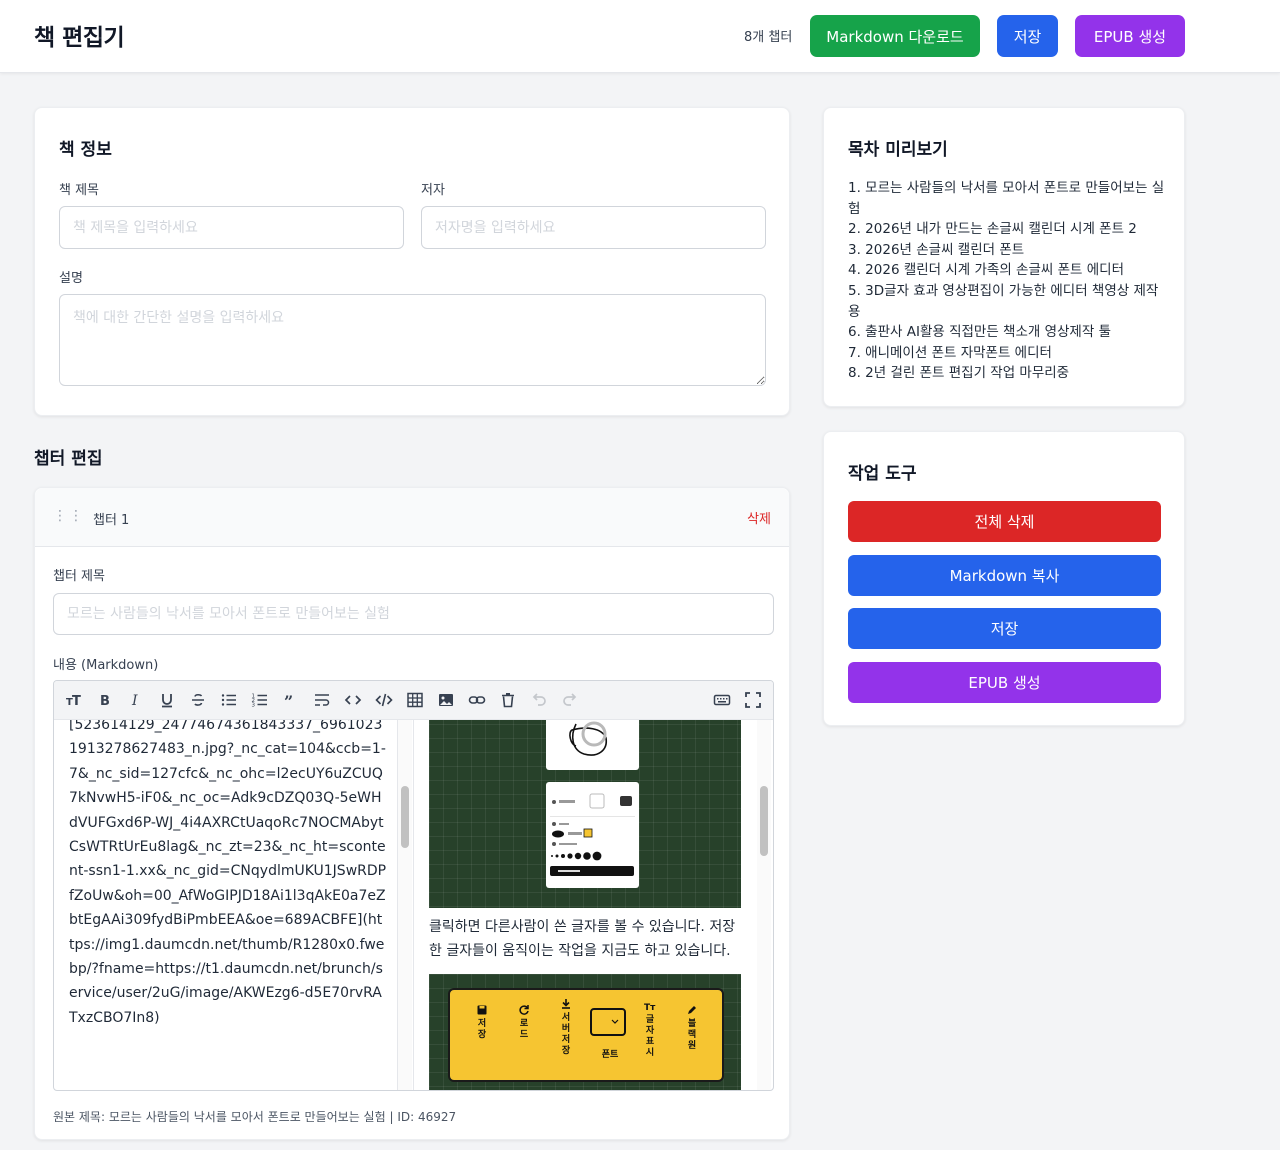 This screenshot has width=1280, height=1150. I want to click on description-textarea, so click(412, 340).